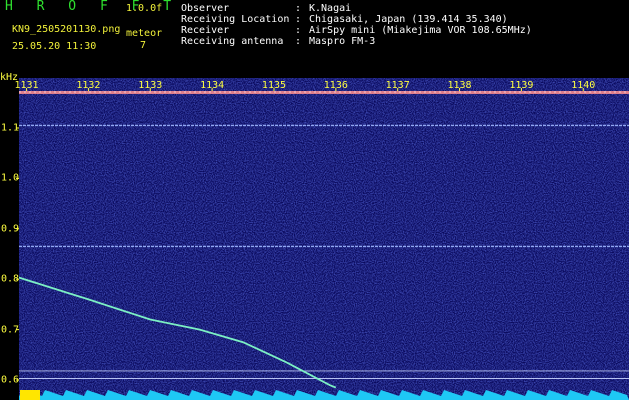 The width and height of the screenshot is (629, 400). I want to click on x-tick-label: 1131, so click(26, 85).